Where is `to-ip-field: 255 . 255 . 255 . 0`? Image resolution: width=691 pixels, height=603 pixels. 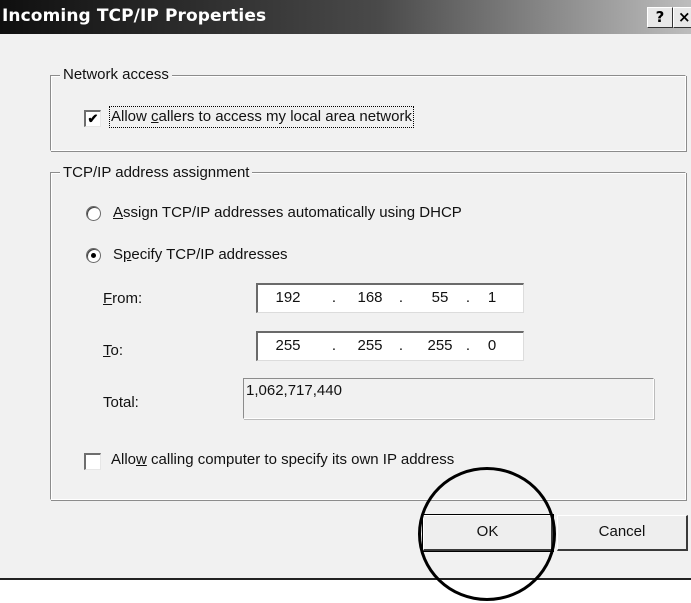 to-ip-field: 255 . 255 . 255 . 0 is located at coordinates (390, 346).